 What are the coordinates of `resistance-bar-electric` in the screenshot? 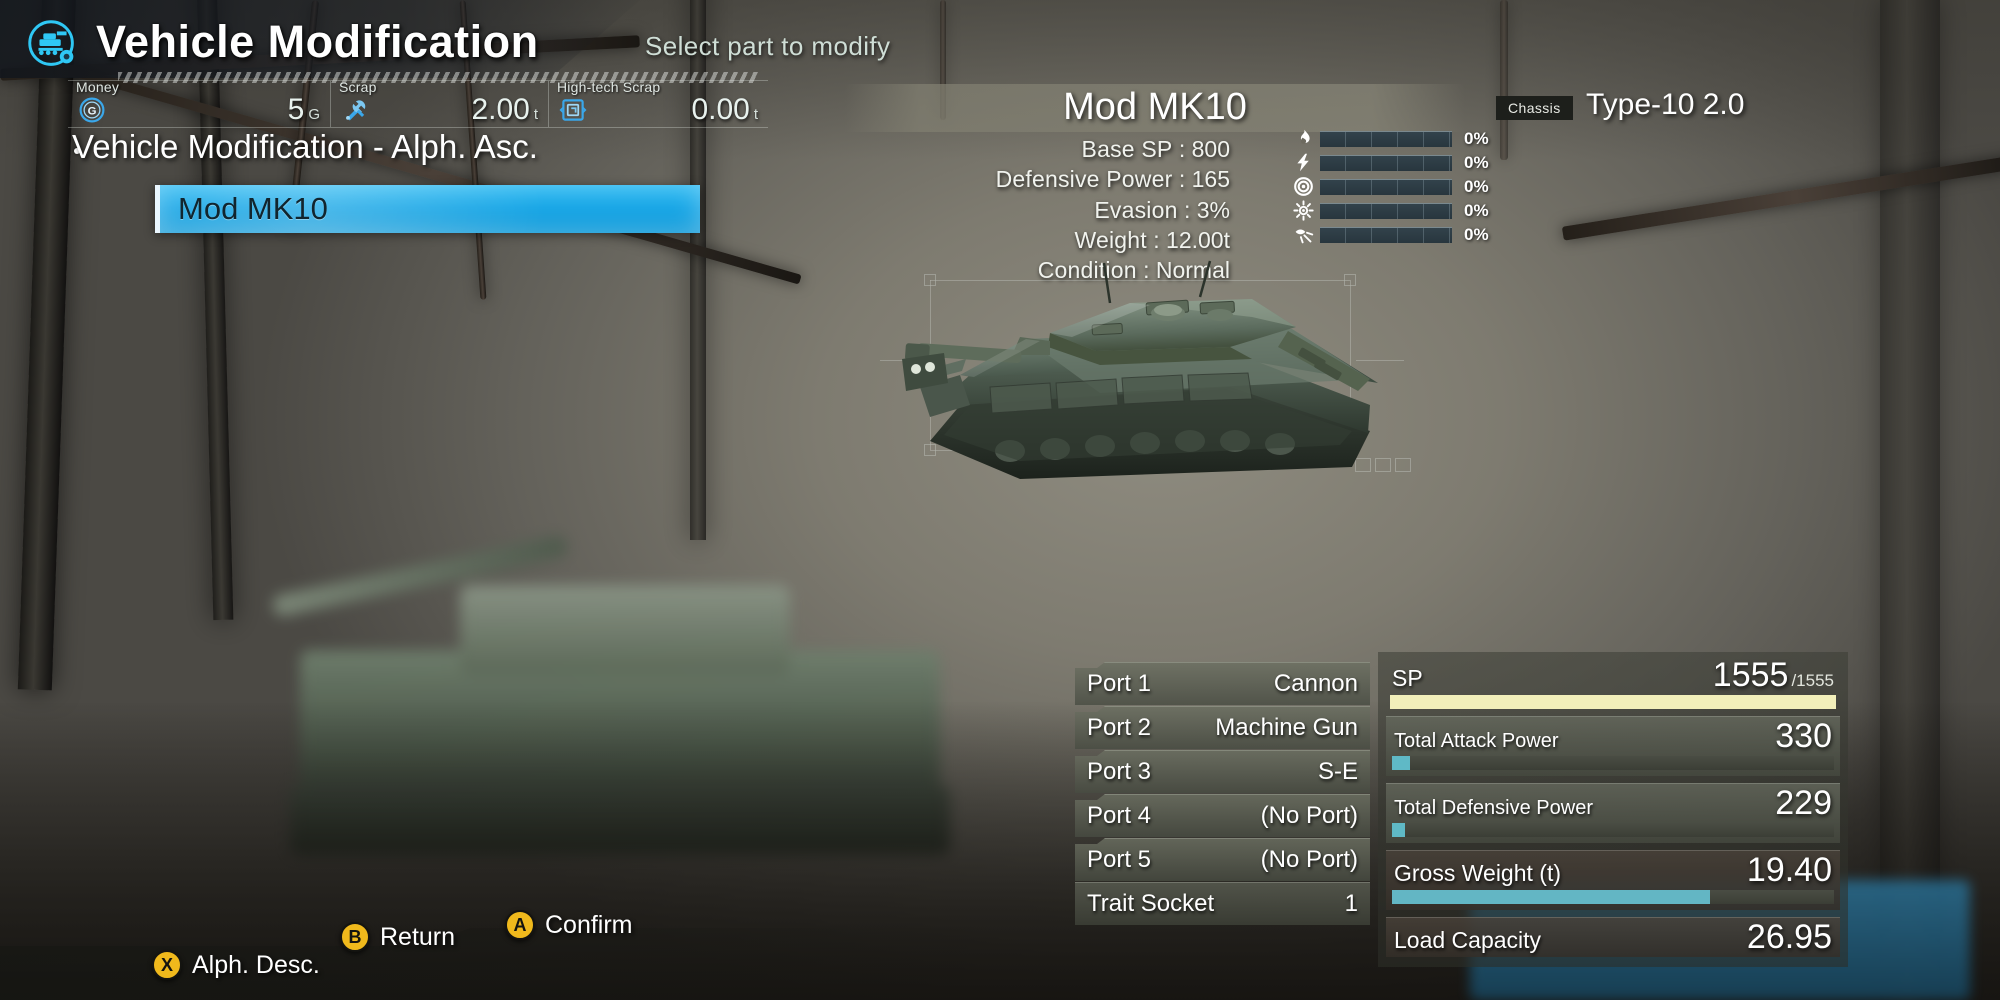 It's located at (1386, 162).